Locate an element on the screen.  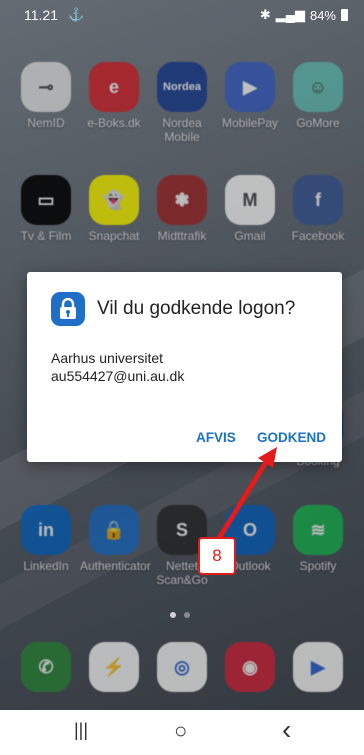
dialog-title: Vil du godkende logon? is located at coordinates (196, 308).